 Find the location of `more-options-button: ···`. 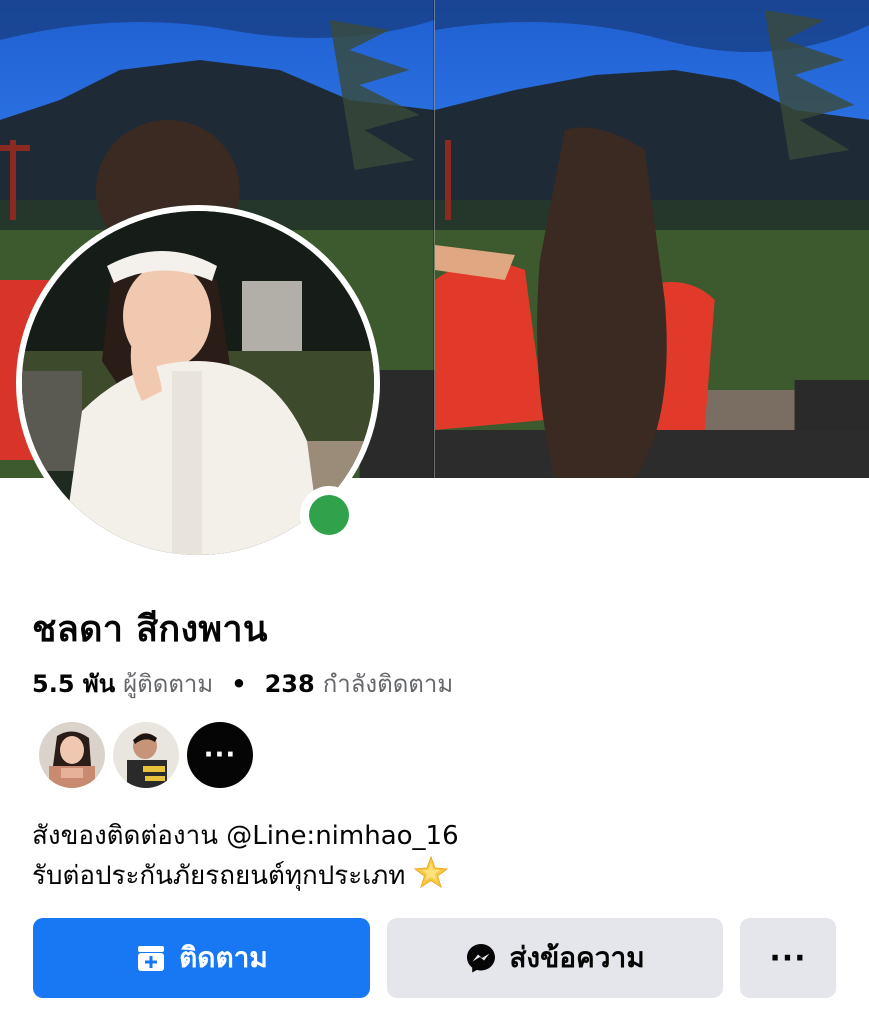

more-options-button: ··· is located at coordinates (788, 958).